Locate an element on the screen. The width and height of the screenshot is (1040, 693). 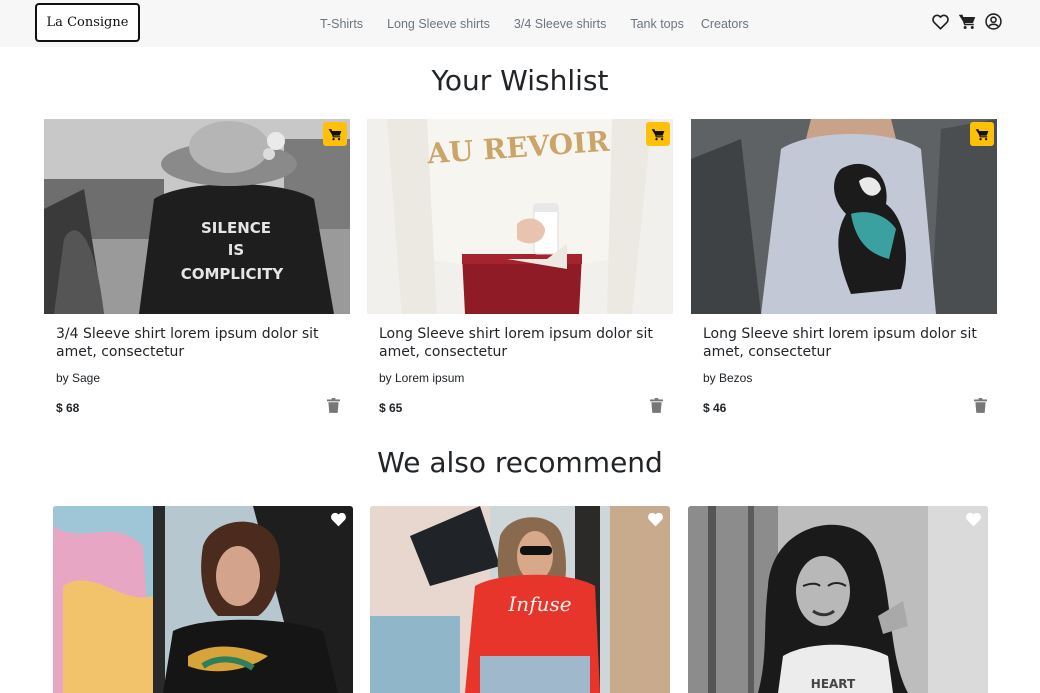
recommend-card is located at coordinates (203, 599).